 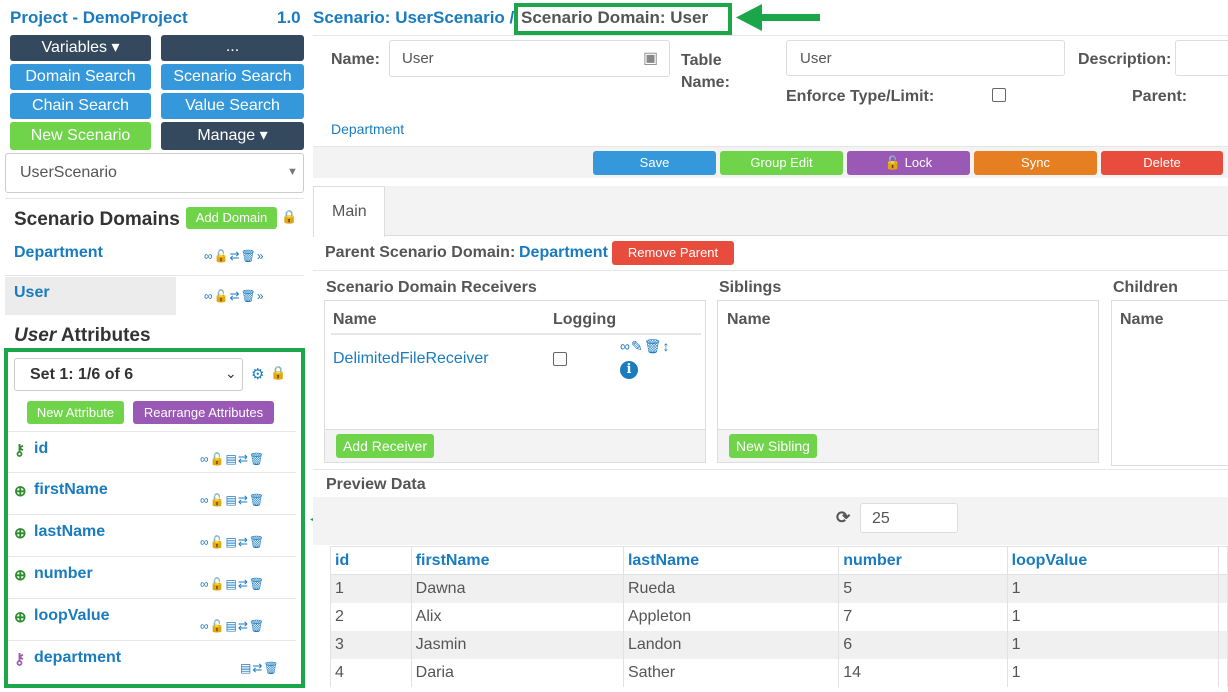 What do you see at coordinates (371, 560) in the screenshot?
I see `column-header: id` at bounding box center [371, 560].